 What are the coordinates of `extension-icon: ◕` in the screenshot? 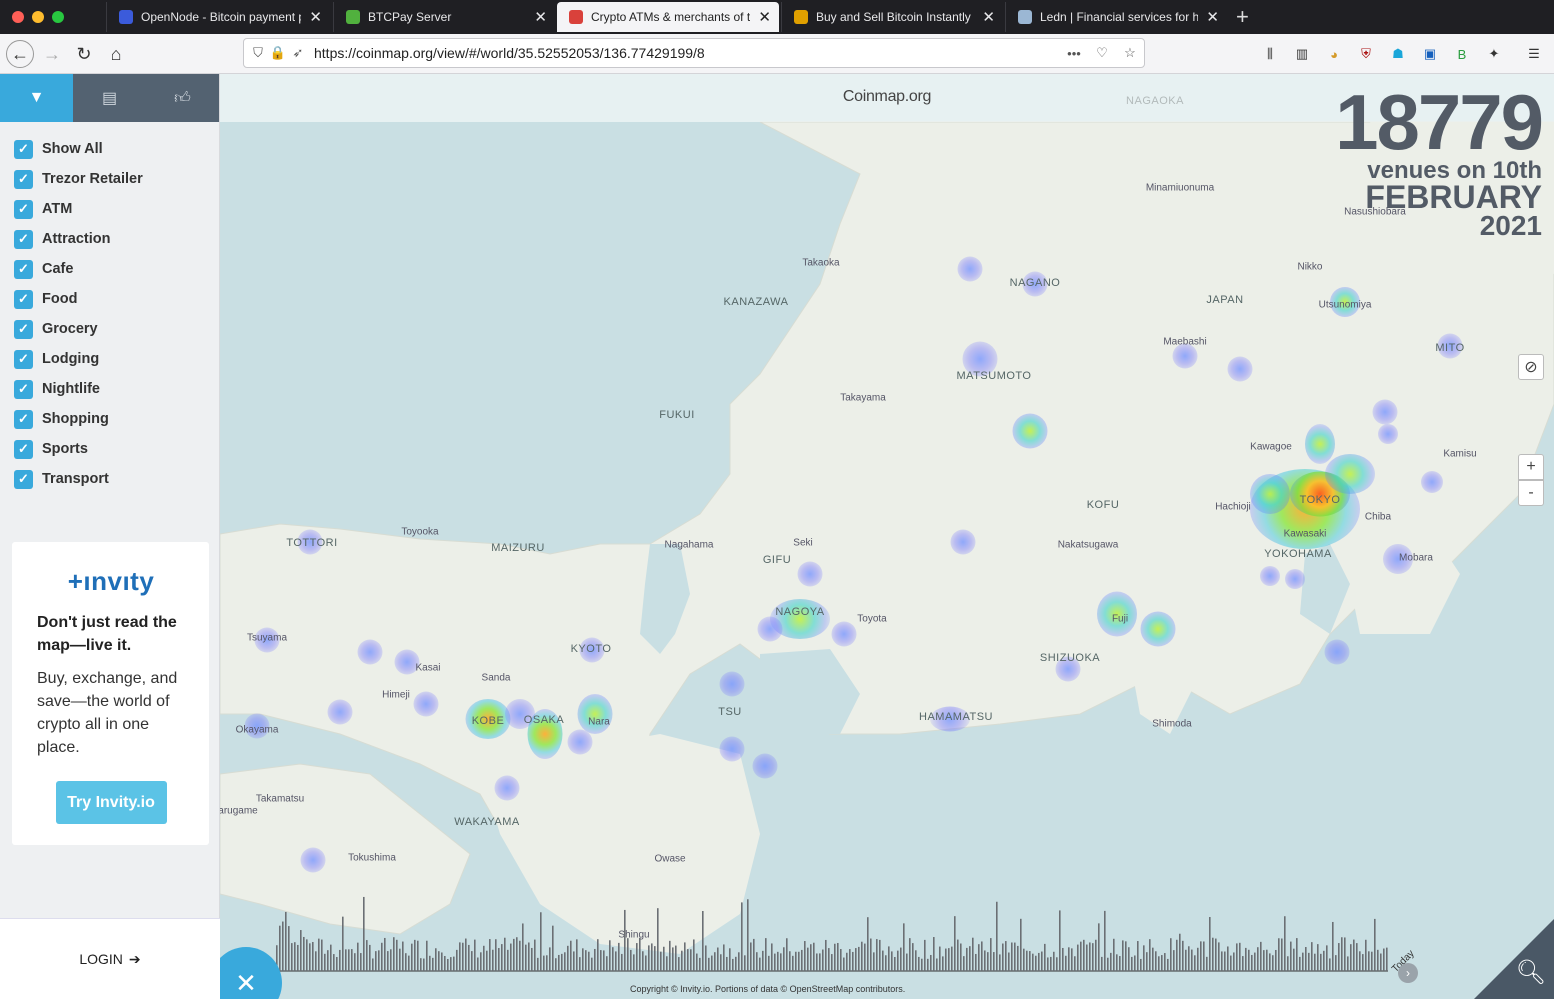 It's located at (1334, 54).